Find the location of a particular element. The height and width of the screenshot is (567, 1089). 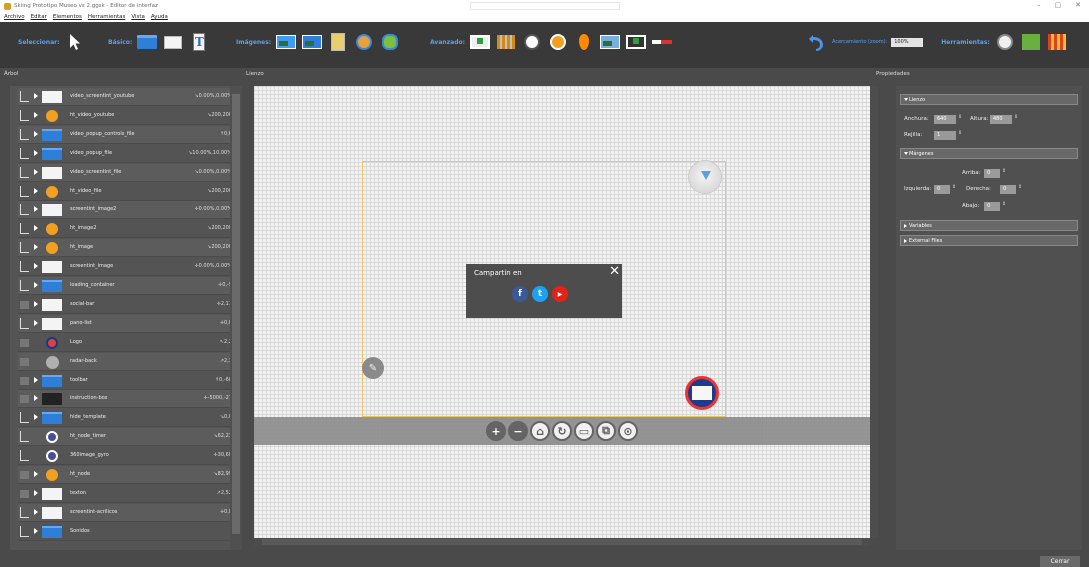

right-margin-spinner-icon: ⇕ is located at coordinates (1021, 189).